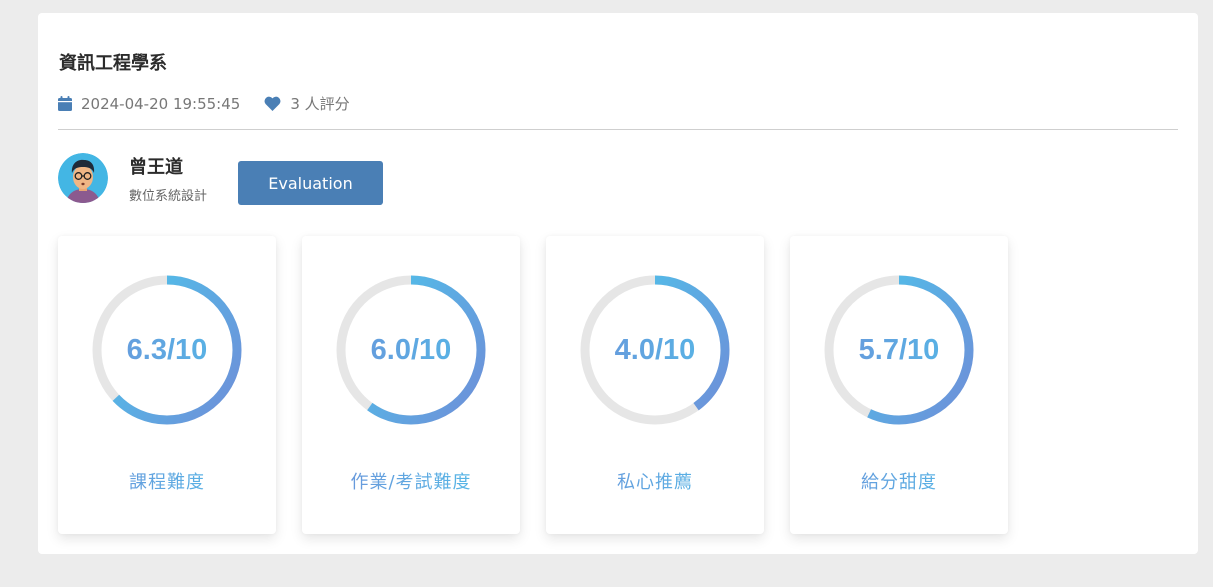 The width and height of the screenshot is (1213, 587). I want to click on score-label: 課程難度, so click(167, 481).